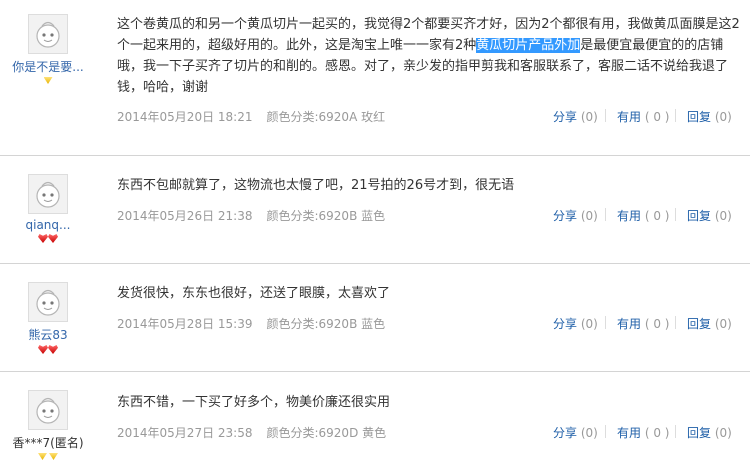 The image size is (750, 471). I want to click on reviewer-name: 香***7(匿名), so click(48, 443).